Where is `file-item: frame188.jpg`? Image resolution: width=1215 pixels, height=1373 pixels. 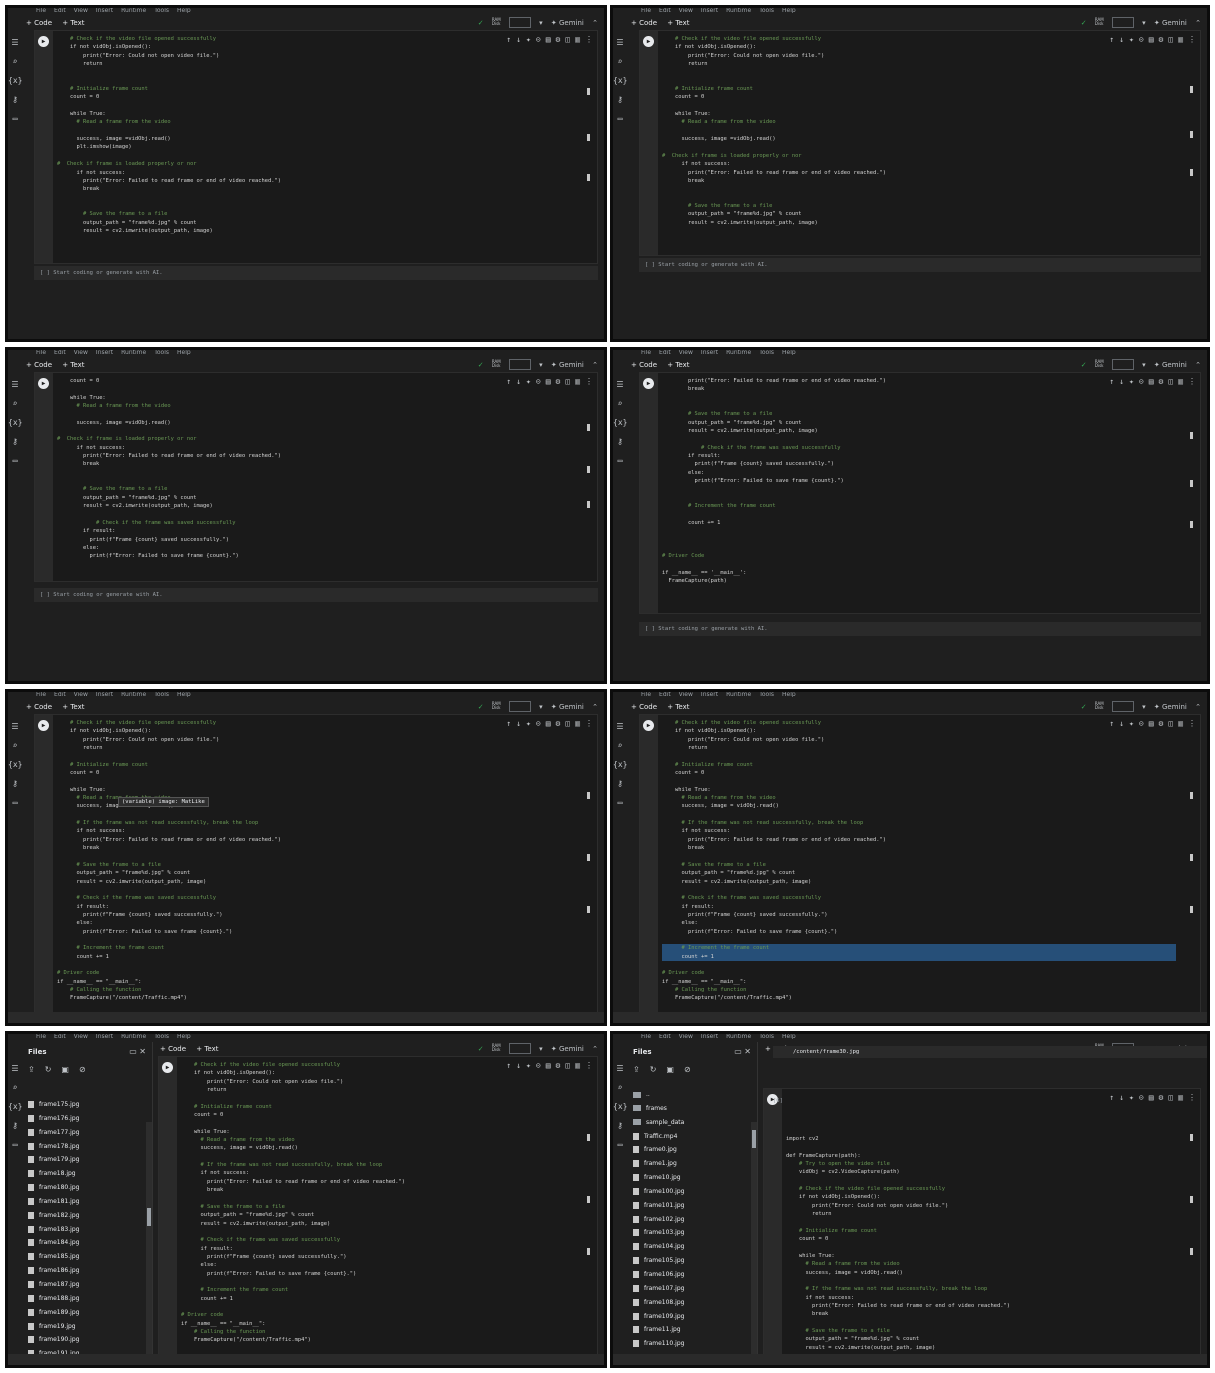
file-item: frame188.jpg is located at coordinates (86, 1299).